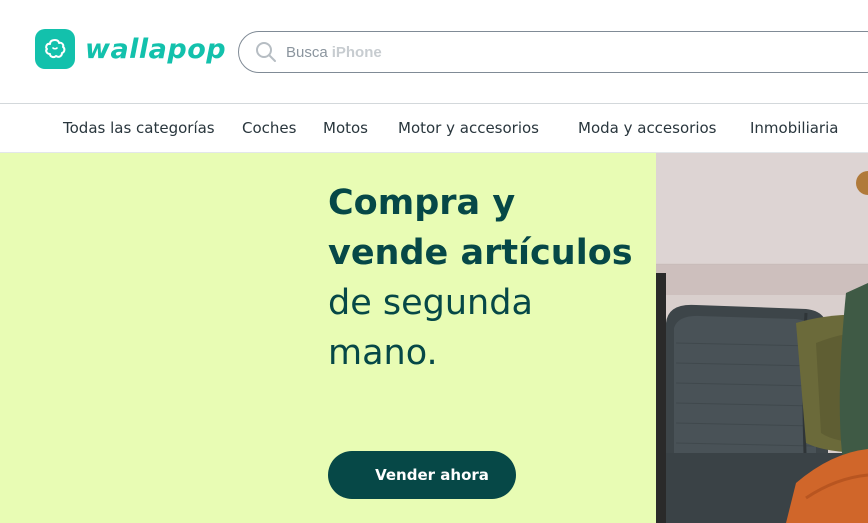 The image size is (868, 523). What do you see at coordinates (307, 52) in the screenshot?
I see `search-placeholder: Busca` at bounding box center [307, 52].